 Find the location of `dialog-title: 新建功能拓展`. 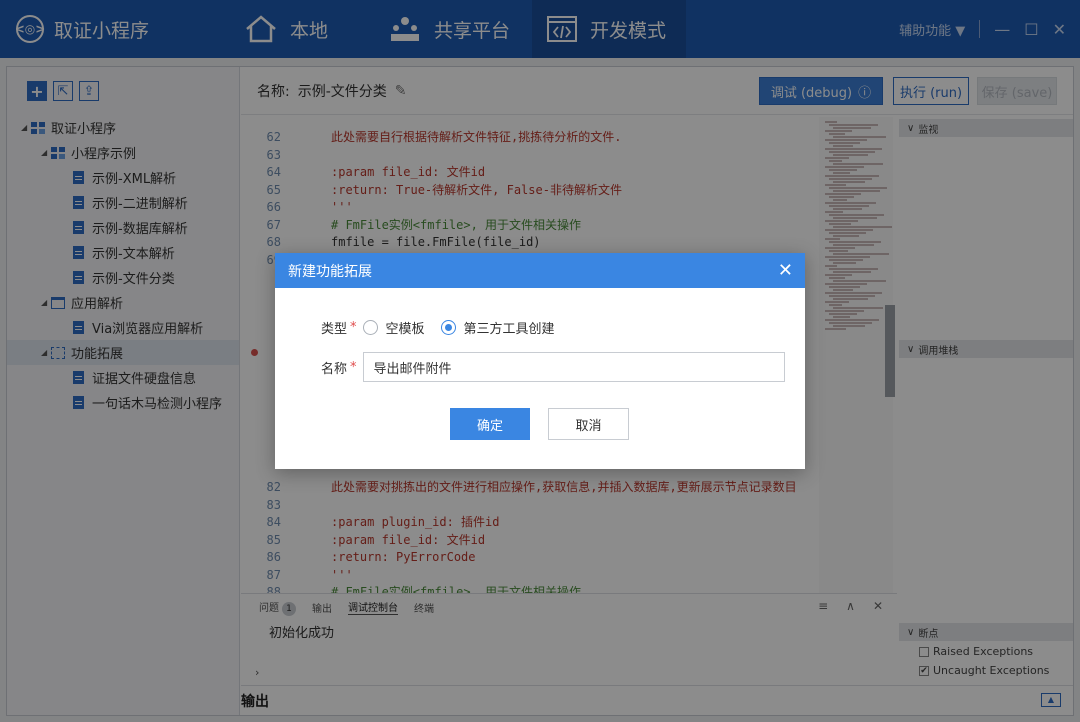

dialog-title: 新建功能拓展 is located at coordinates (330, 271).